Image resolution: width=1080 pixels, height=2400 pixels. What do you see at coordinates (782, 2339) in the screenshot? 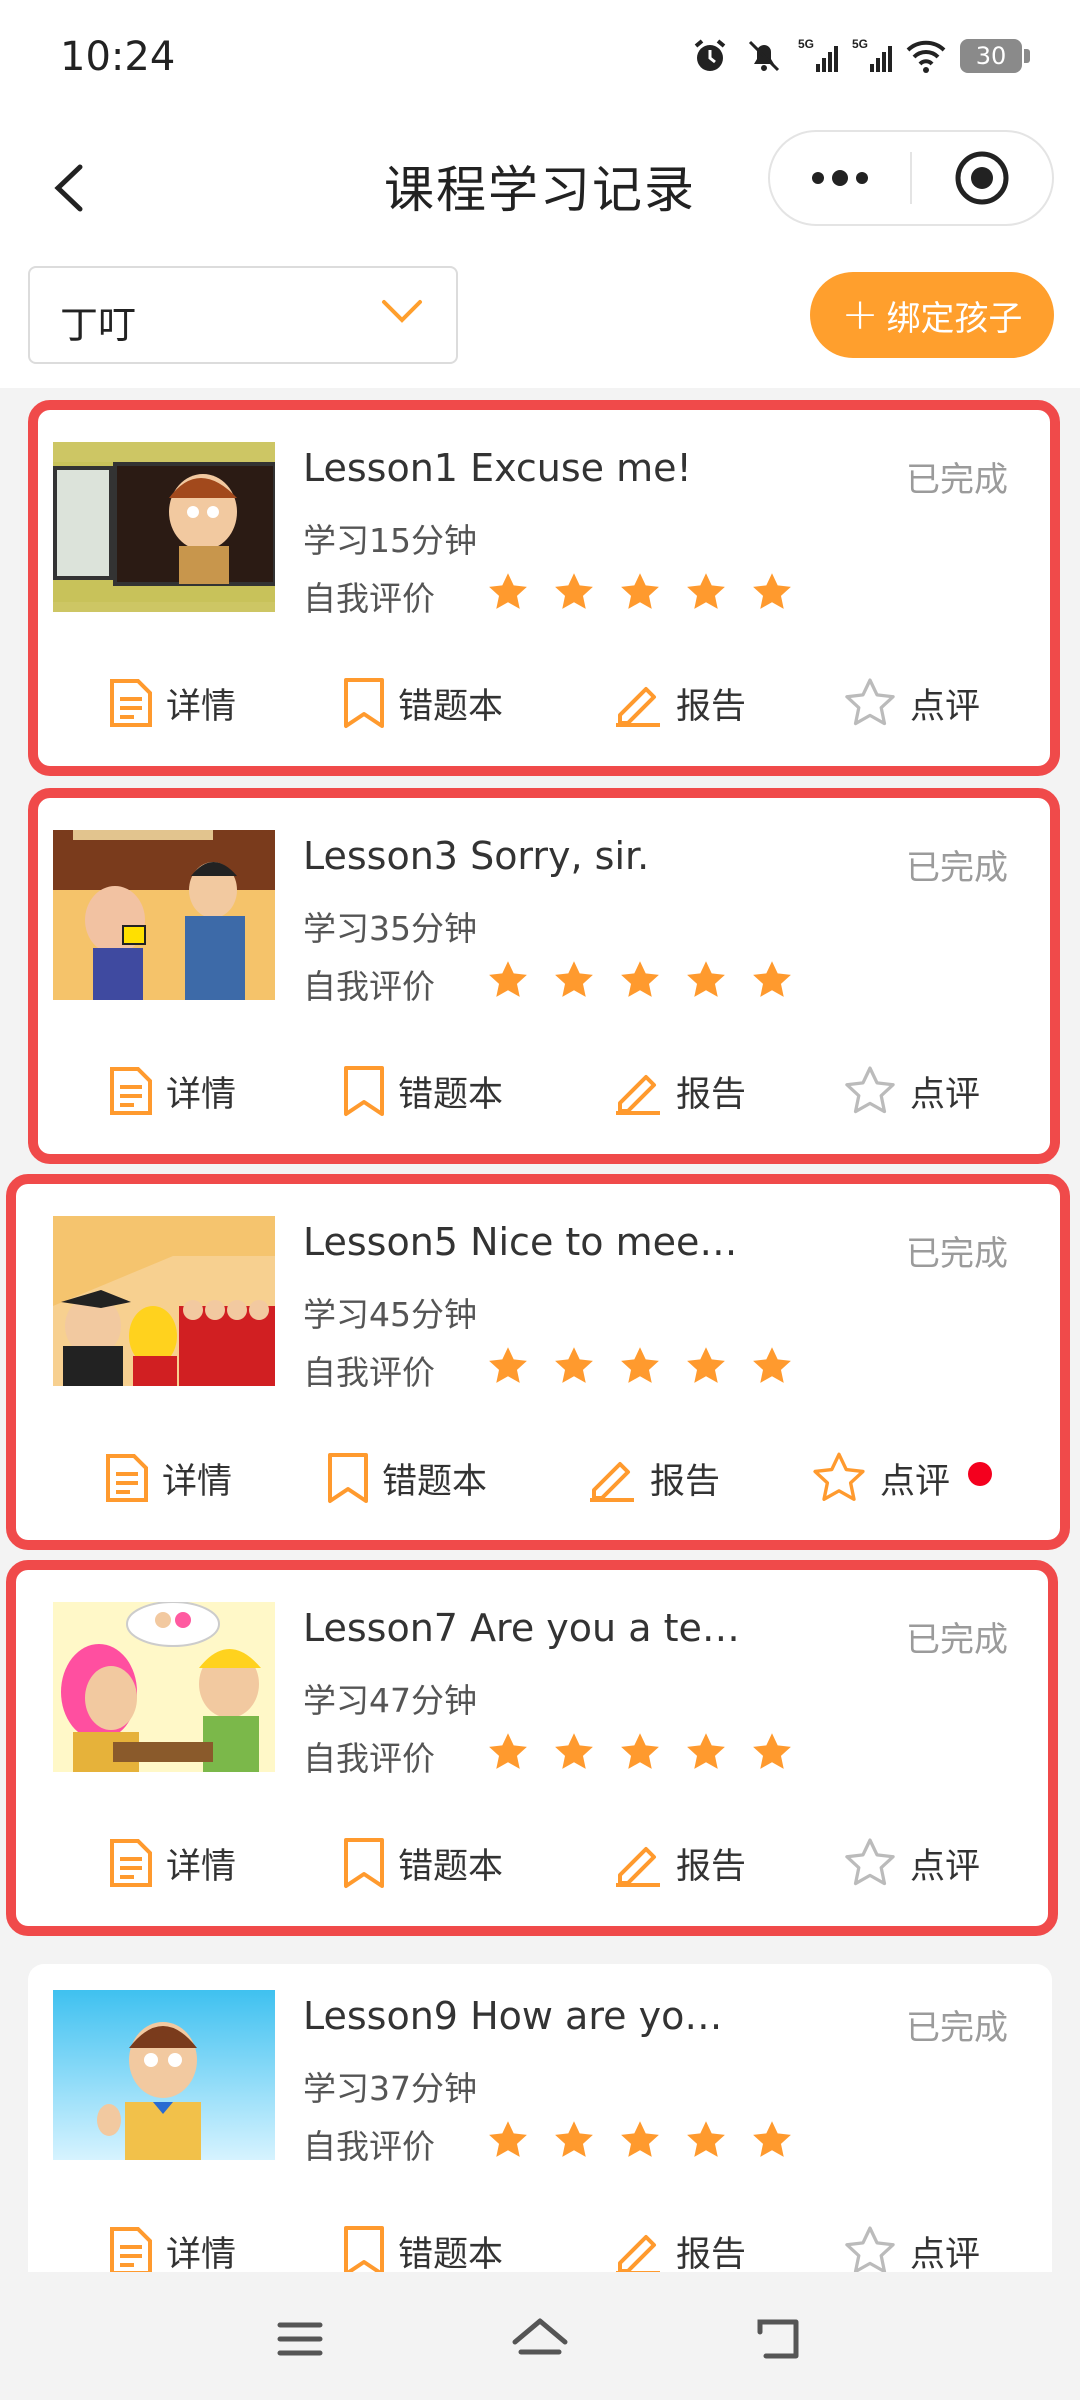
I see `back-system-button` at bounding box center [782, 2339].